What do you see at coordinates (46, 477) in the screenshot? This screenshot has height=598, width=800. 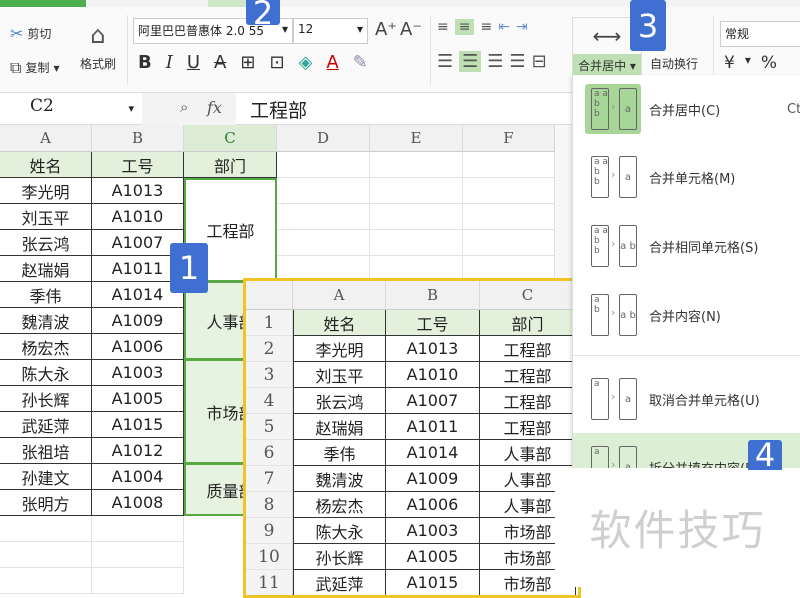 I see `employee-name-cell: 孙建文` at bounding box center [46, 477].